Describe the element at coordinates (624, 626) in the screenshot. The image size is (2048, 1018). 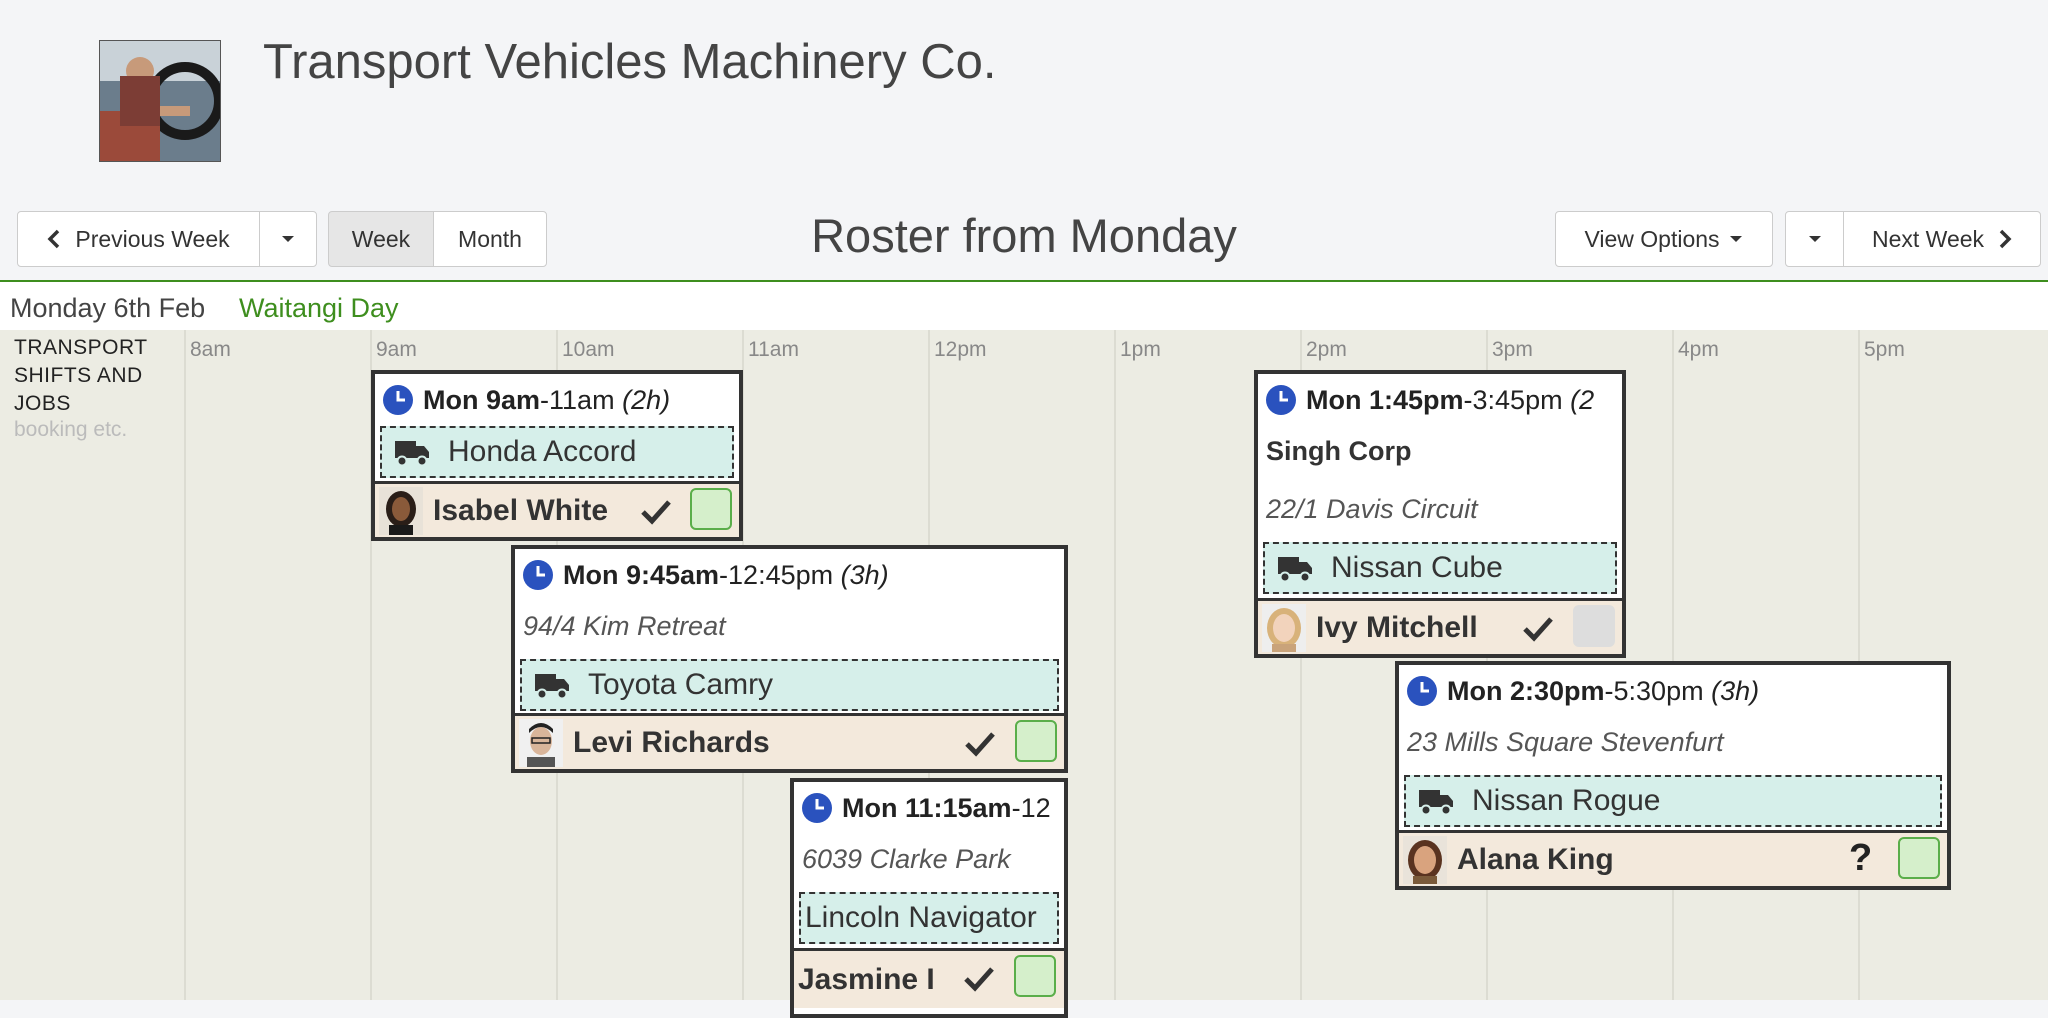
I see `shift-address: 94/4 Kim Retreat` at that location.